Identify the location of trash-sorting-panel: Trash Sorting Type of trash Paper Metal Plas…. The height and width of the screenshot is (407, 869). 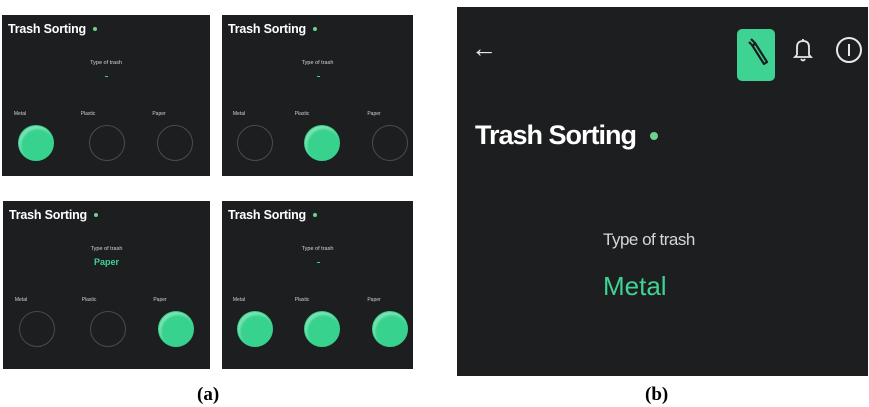
(106, 285).